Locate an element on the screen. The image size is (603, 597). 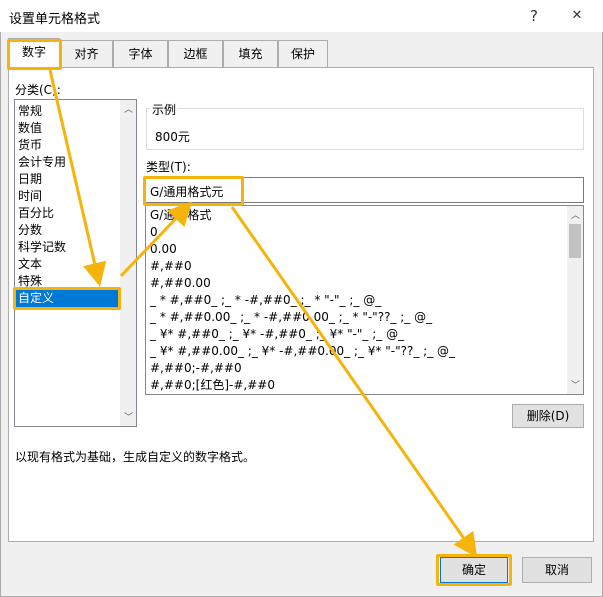
format-item: G/通用格式 is located at coordinates (180, 215).